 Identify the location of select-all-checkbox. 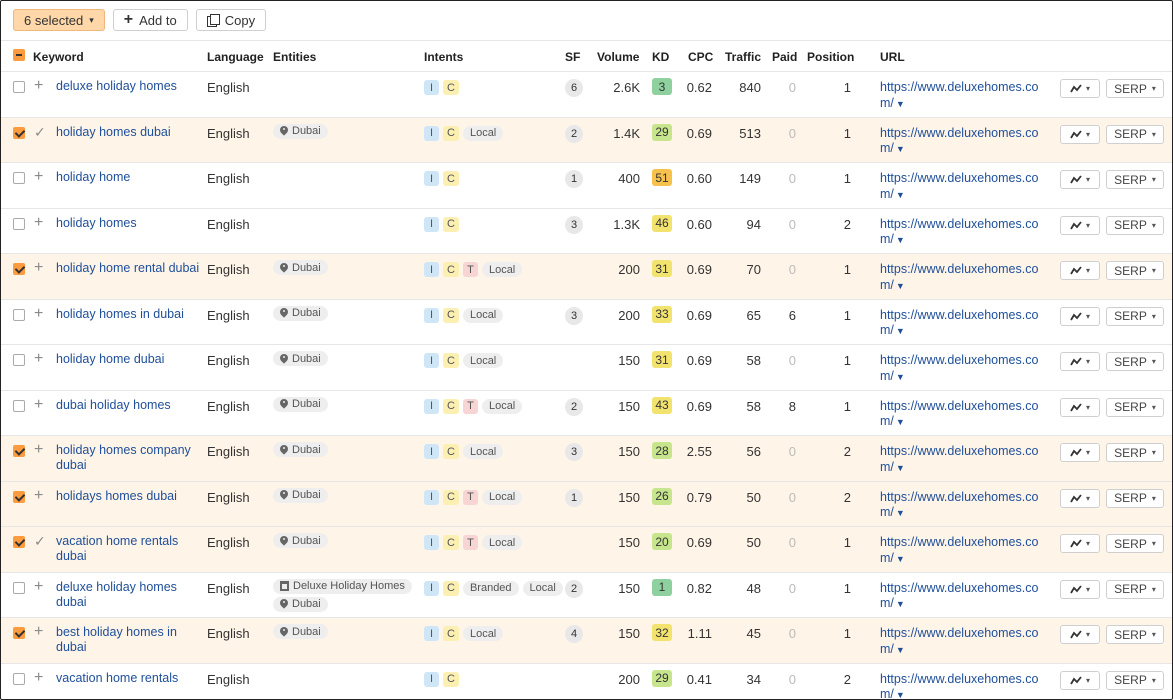
(19, 55).